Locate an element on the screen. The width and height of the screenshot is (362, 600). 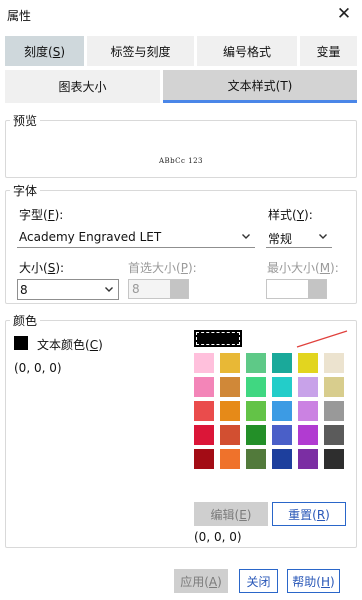
apply-button: 应用(A) is located at coordinates (201, 581).